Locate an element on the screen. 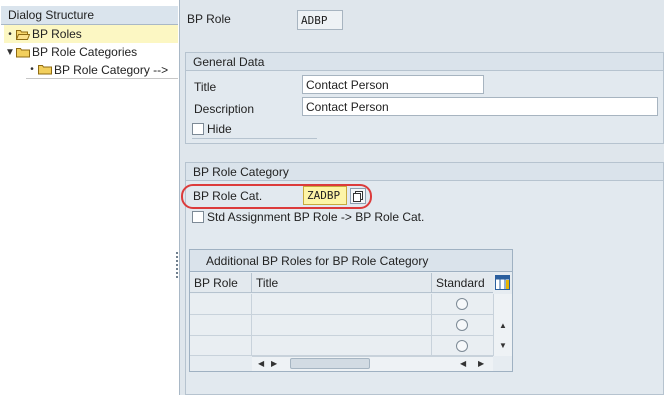 The height and width of the screenshot is (395, 664). std-assignment-label: Std Assignment BP Role -> BP Role Cat. is located at coordinates (316, 217).